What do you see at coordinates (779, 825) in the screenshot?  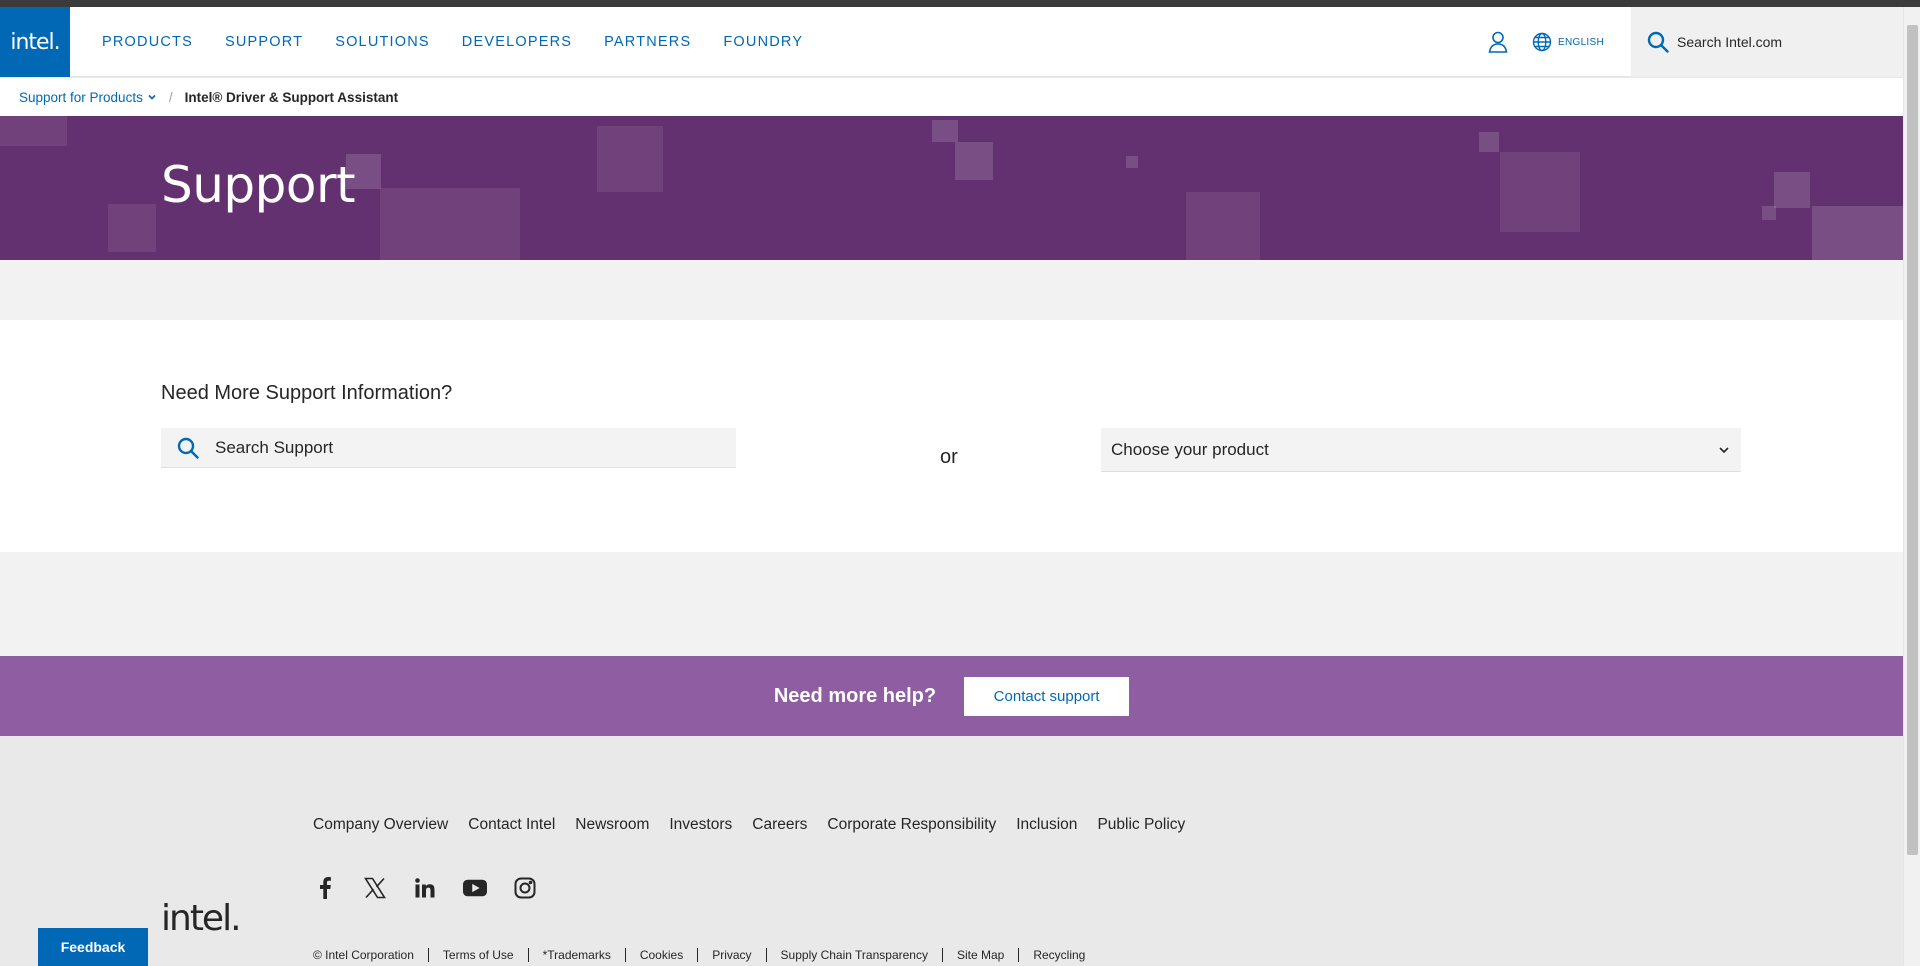 I see `footer-link-careers: Careers` at bounding box center [779, 825].